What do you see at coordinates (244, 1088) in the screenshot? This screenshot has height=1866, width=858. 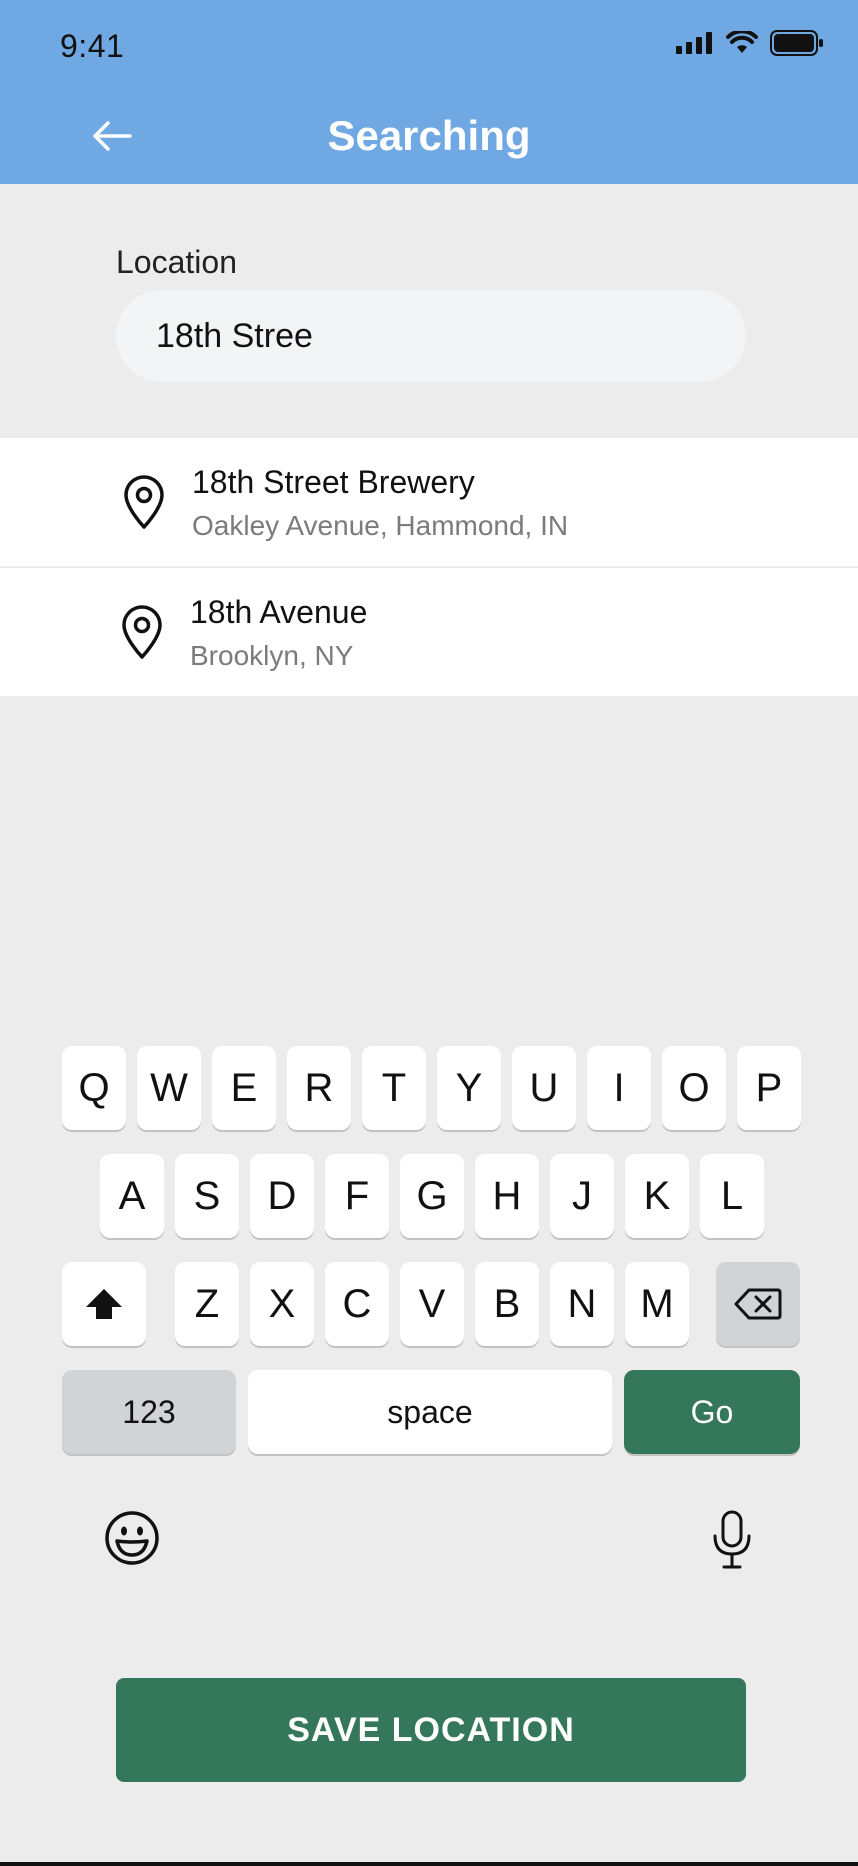 I see `key-e: E` at bounding box center [244, 1088].